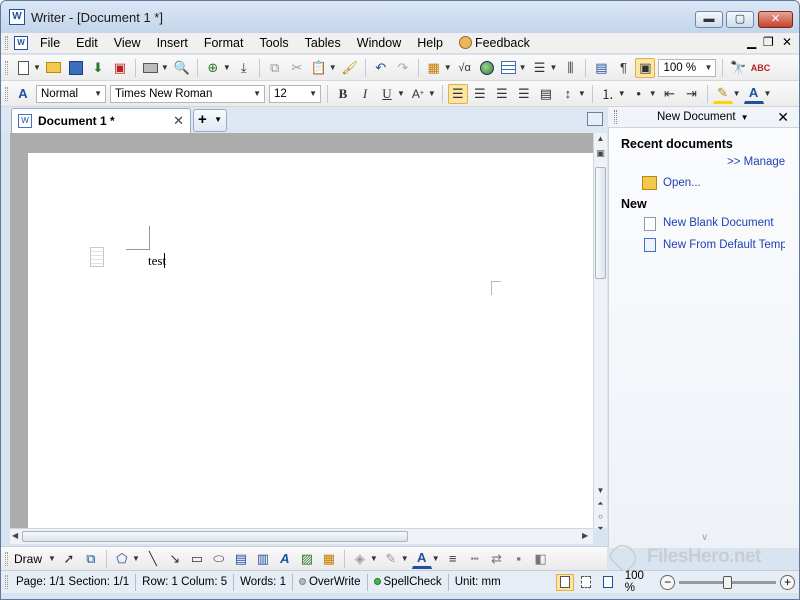 Image resolution: width=800 pixels, height=600 pixels. What do you see at coordinates (453, 559) in the screenshot?
I see `line-style-button: ≡` at bounding box center [453, 559].